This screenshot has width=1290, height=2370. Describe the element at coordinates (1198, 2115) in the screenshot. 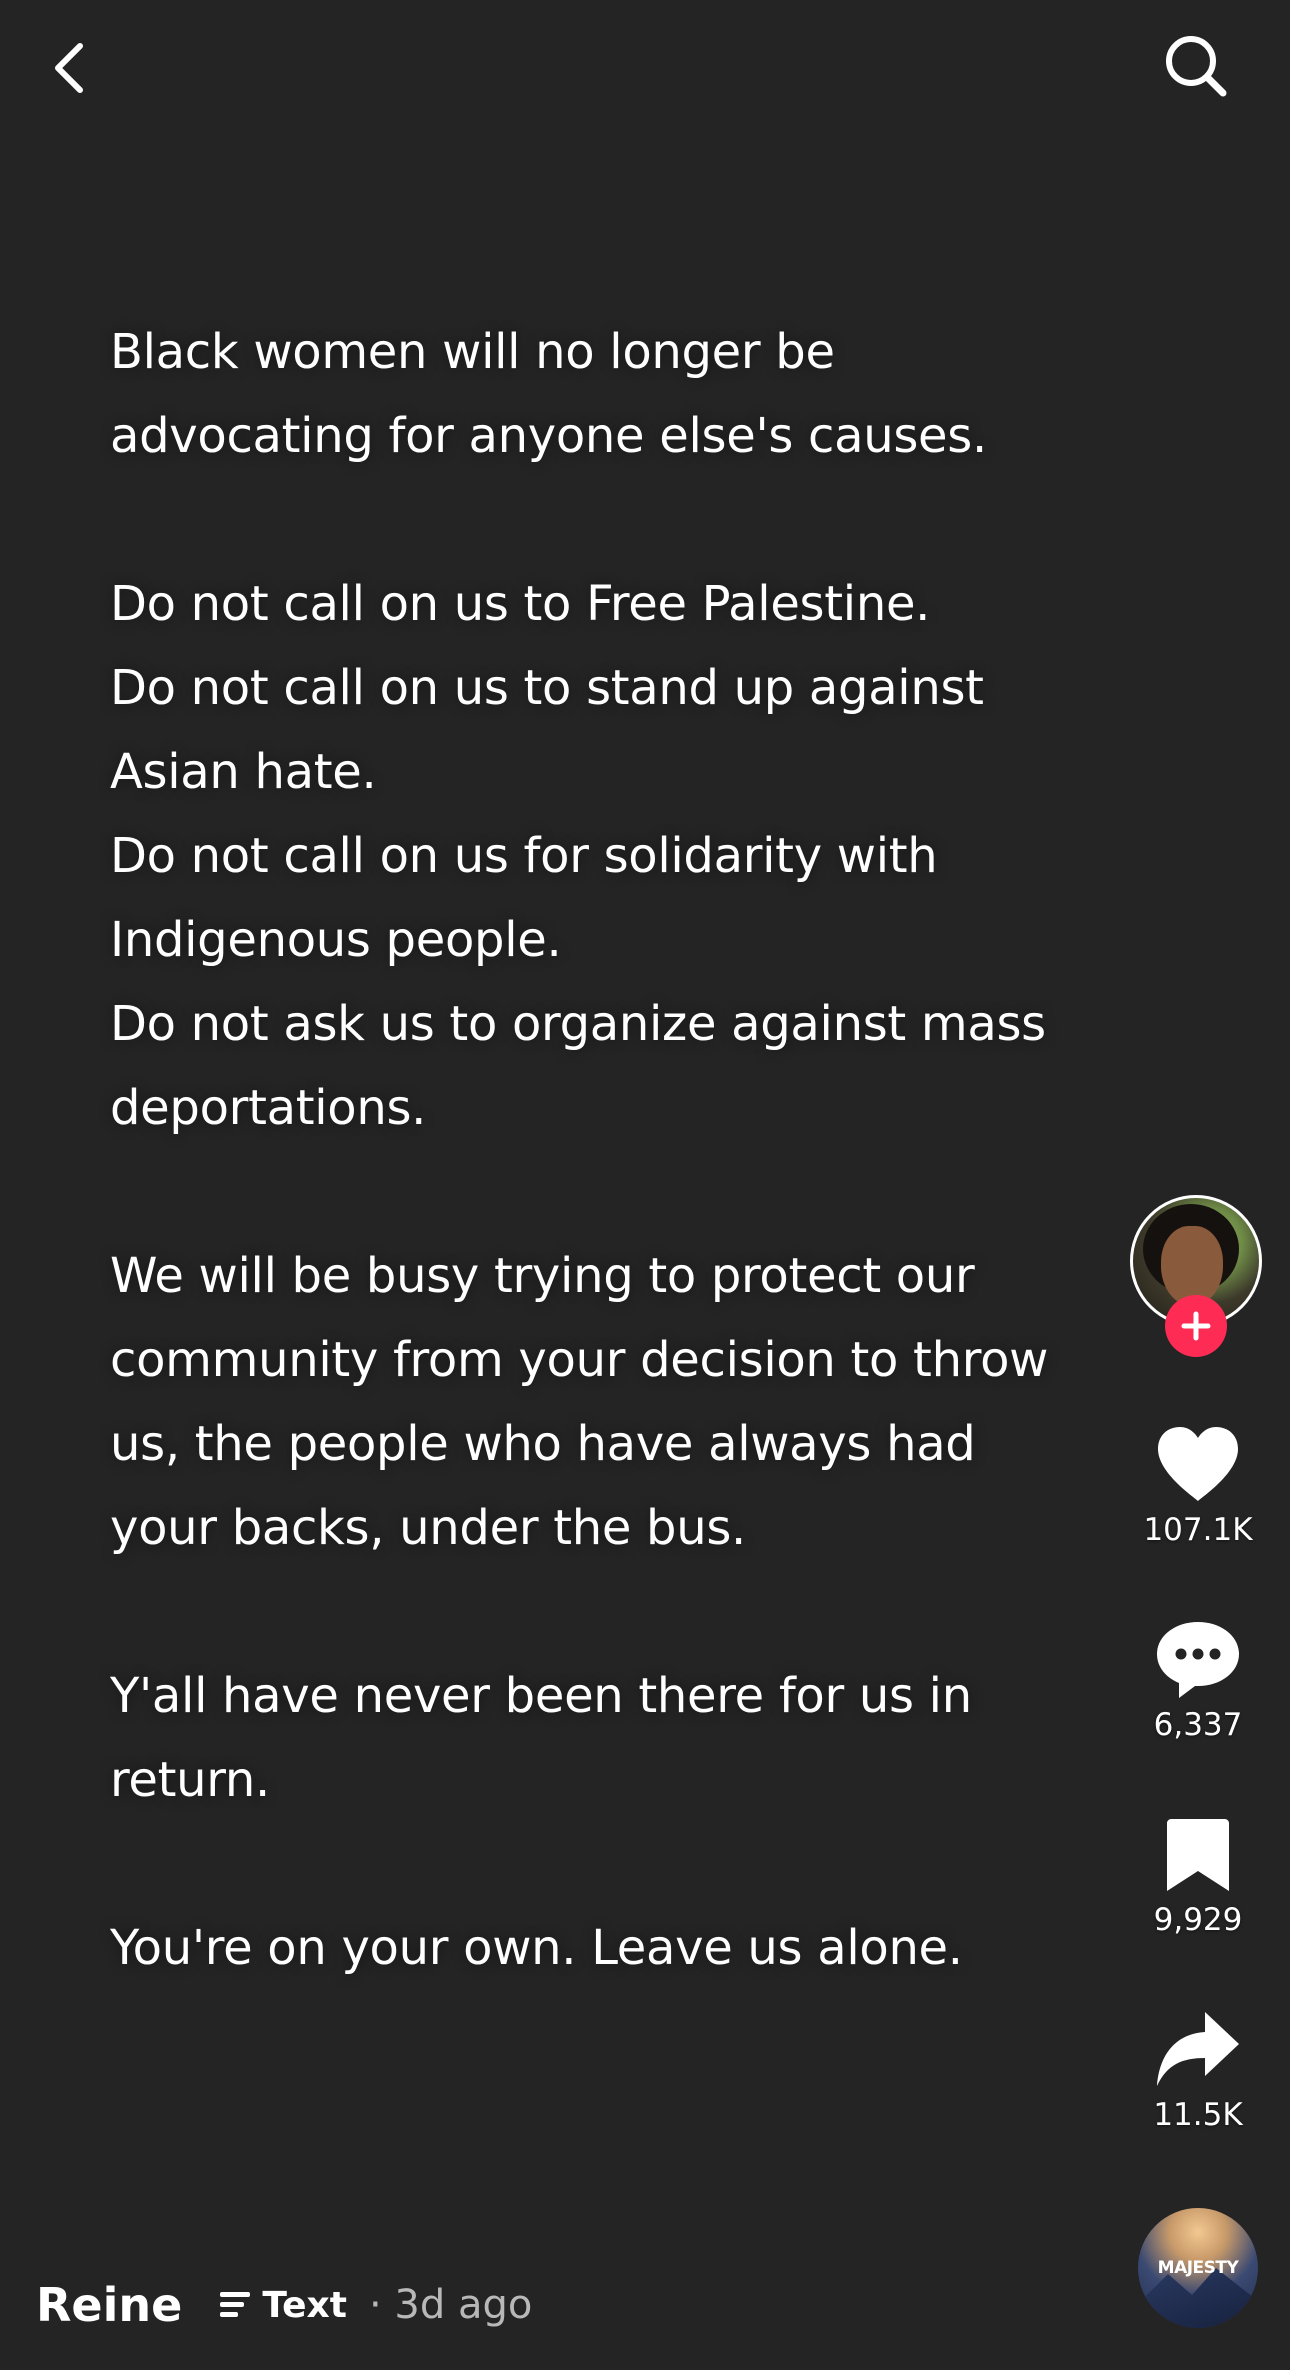

I see `share-count: 11.5K` at that location.